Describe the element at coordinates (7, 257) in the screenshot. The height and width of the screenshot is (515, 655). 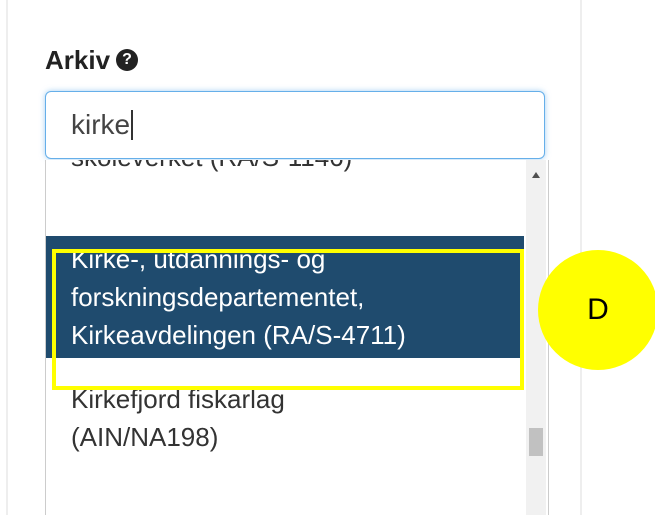
I see `panel-divider-left` at that location.